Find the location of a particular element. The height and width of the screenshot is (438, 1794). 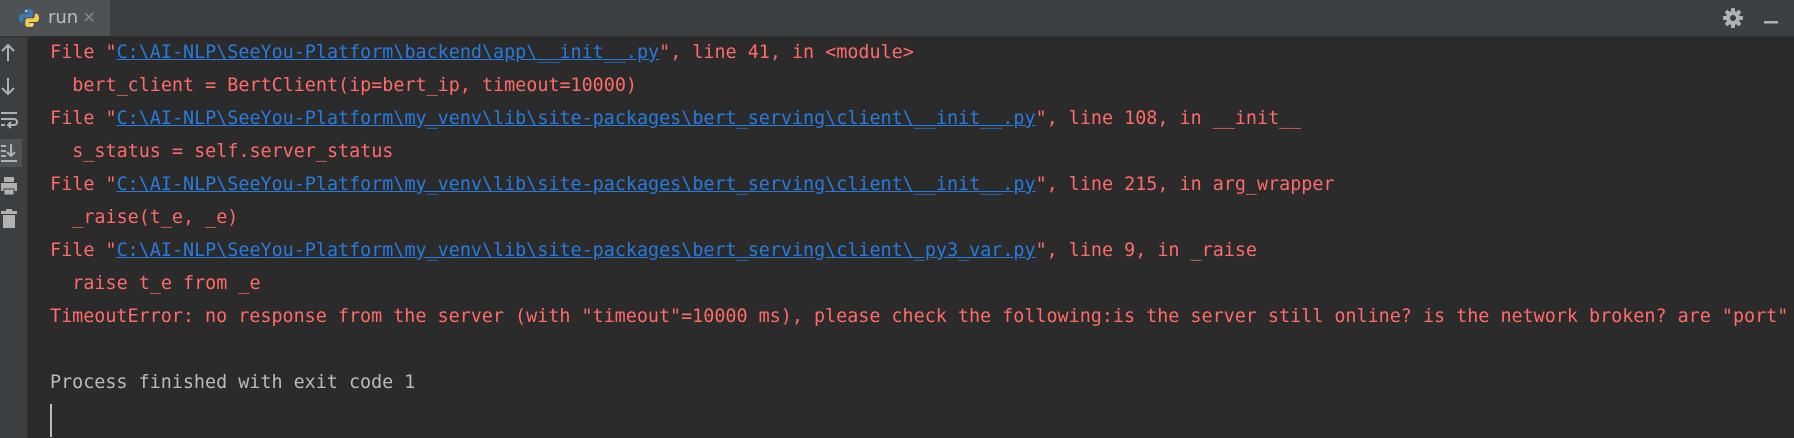

scroll-to-end-icon is located at coordinates (9, 153).